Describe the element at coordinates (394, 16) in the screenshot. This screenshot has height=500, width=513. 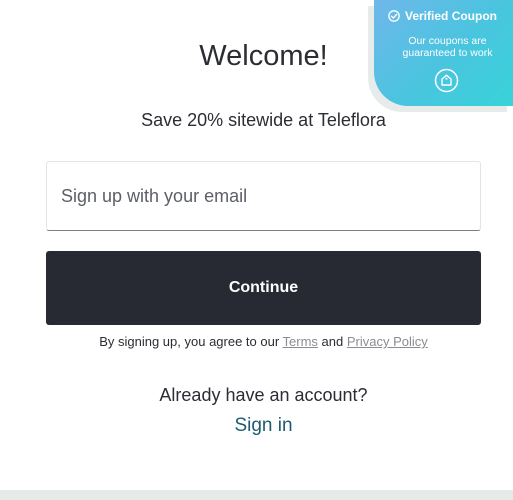
I see `check-circle-icon` at that location.